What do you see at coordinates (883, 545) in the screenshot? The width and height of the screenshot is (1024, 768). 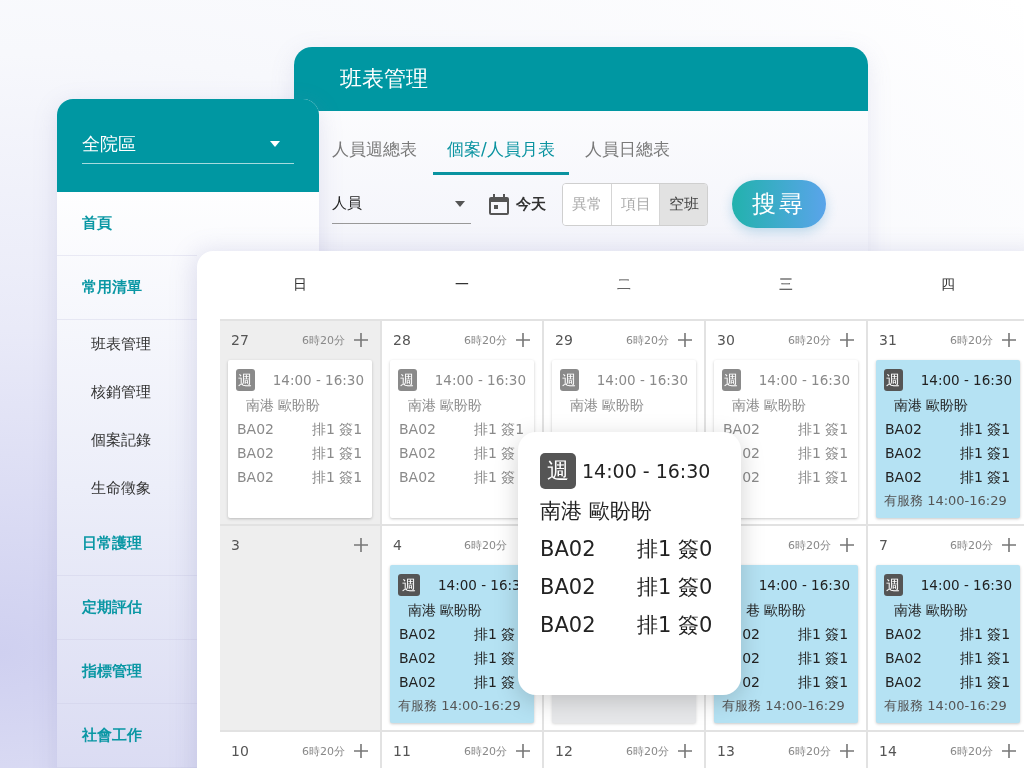 I see `date-number: 7` at bounding box center [883, 545].